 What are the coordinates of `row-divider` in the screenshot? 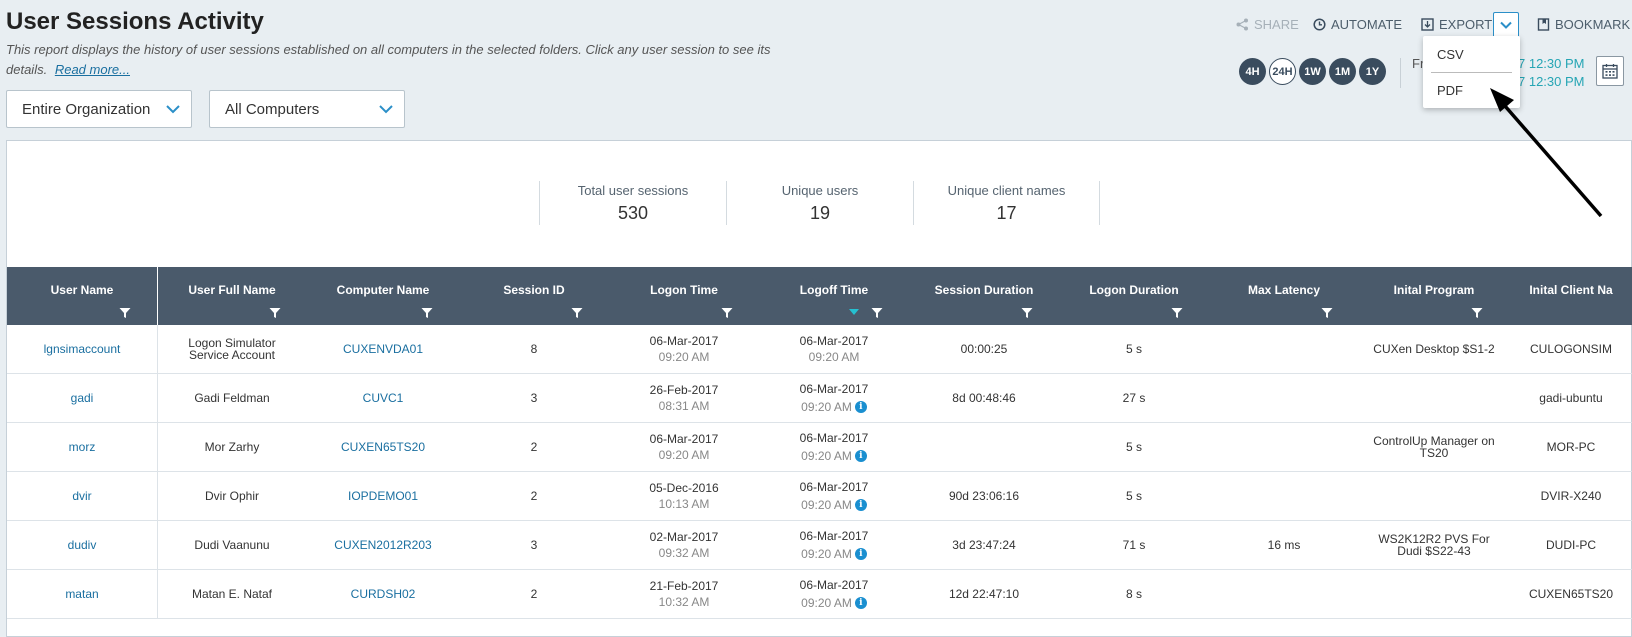 It's located at (157, 349).